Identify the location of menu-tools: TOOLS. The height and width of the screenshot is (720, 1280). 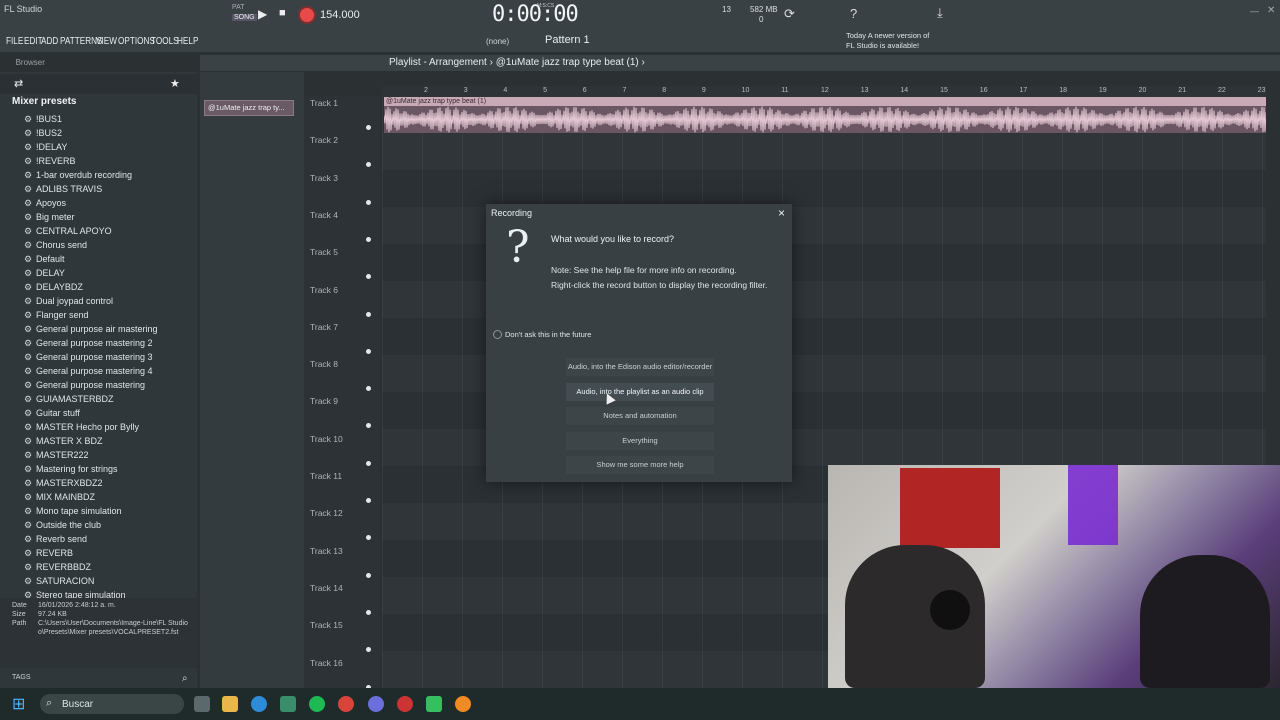
(165, 41).